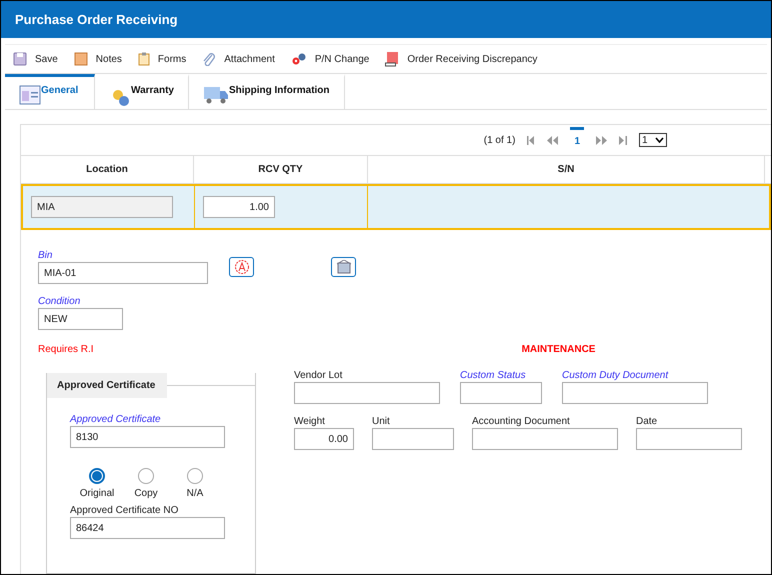 The image size is (772, 575). I want to click on table-row: MIA 1.00, so click(396, 207).